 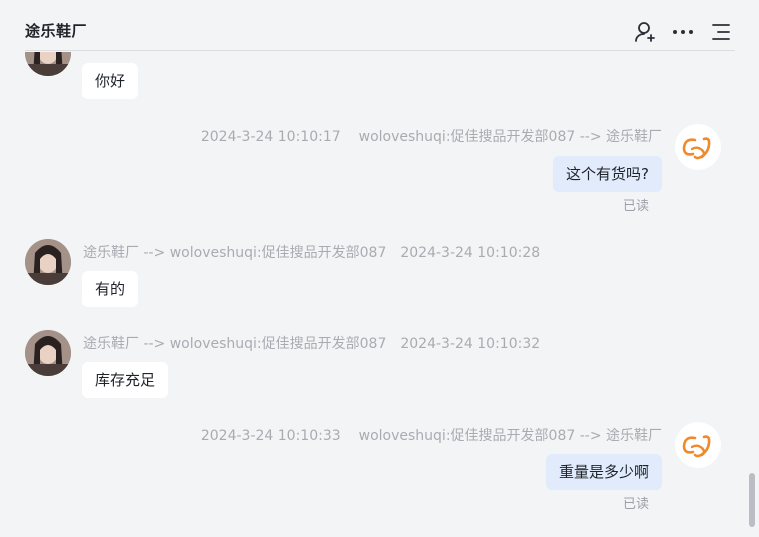 What do you see at coordinates (380, 50) in the screenshot?
I see `header-divider` at bounding box center [380, 50].